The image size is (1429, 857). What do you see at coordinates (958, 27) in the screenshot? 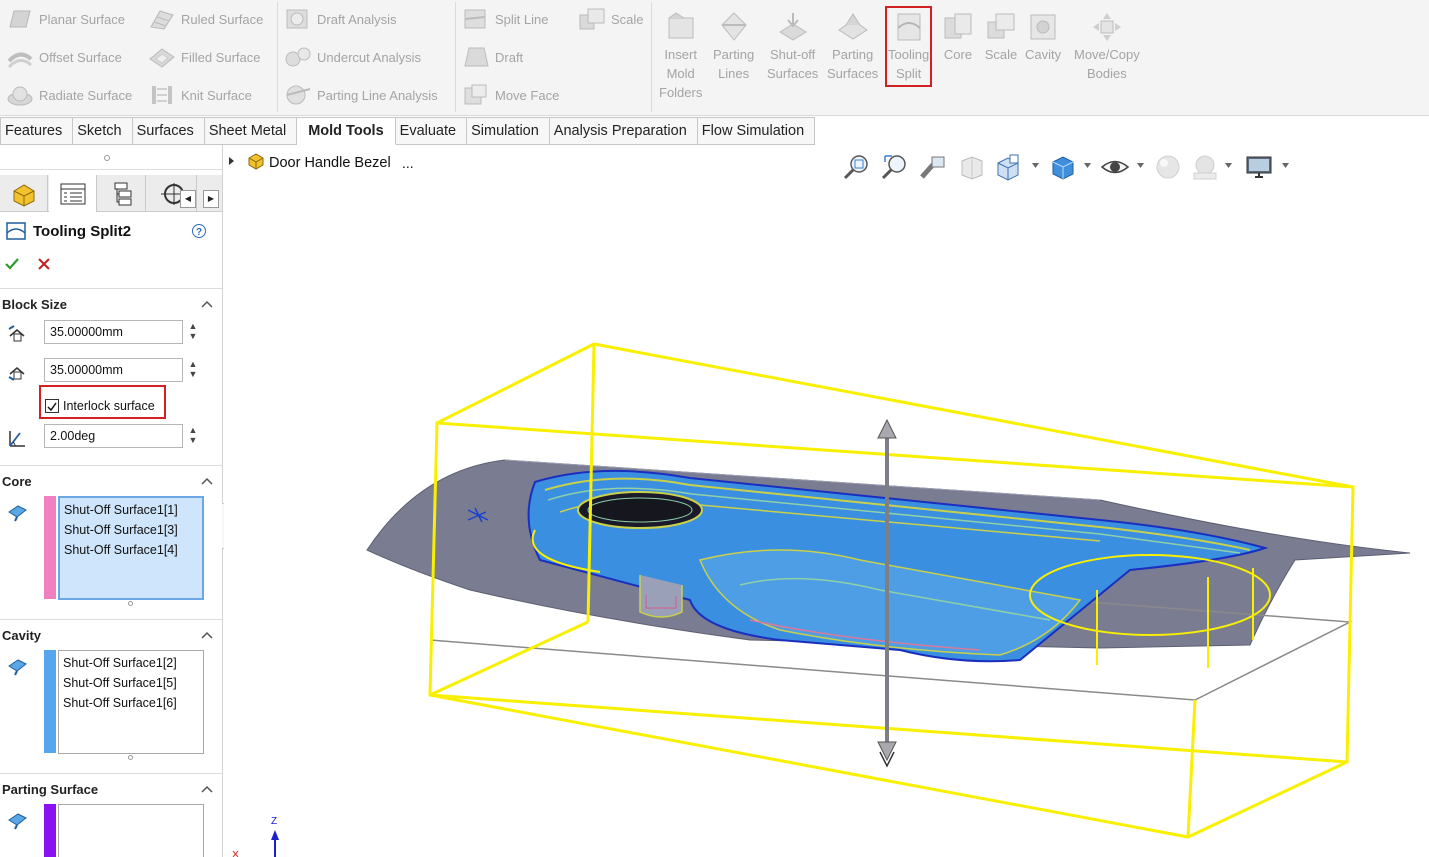
I see `core-icon` at bounding box center [958, 27].